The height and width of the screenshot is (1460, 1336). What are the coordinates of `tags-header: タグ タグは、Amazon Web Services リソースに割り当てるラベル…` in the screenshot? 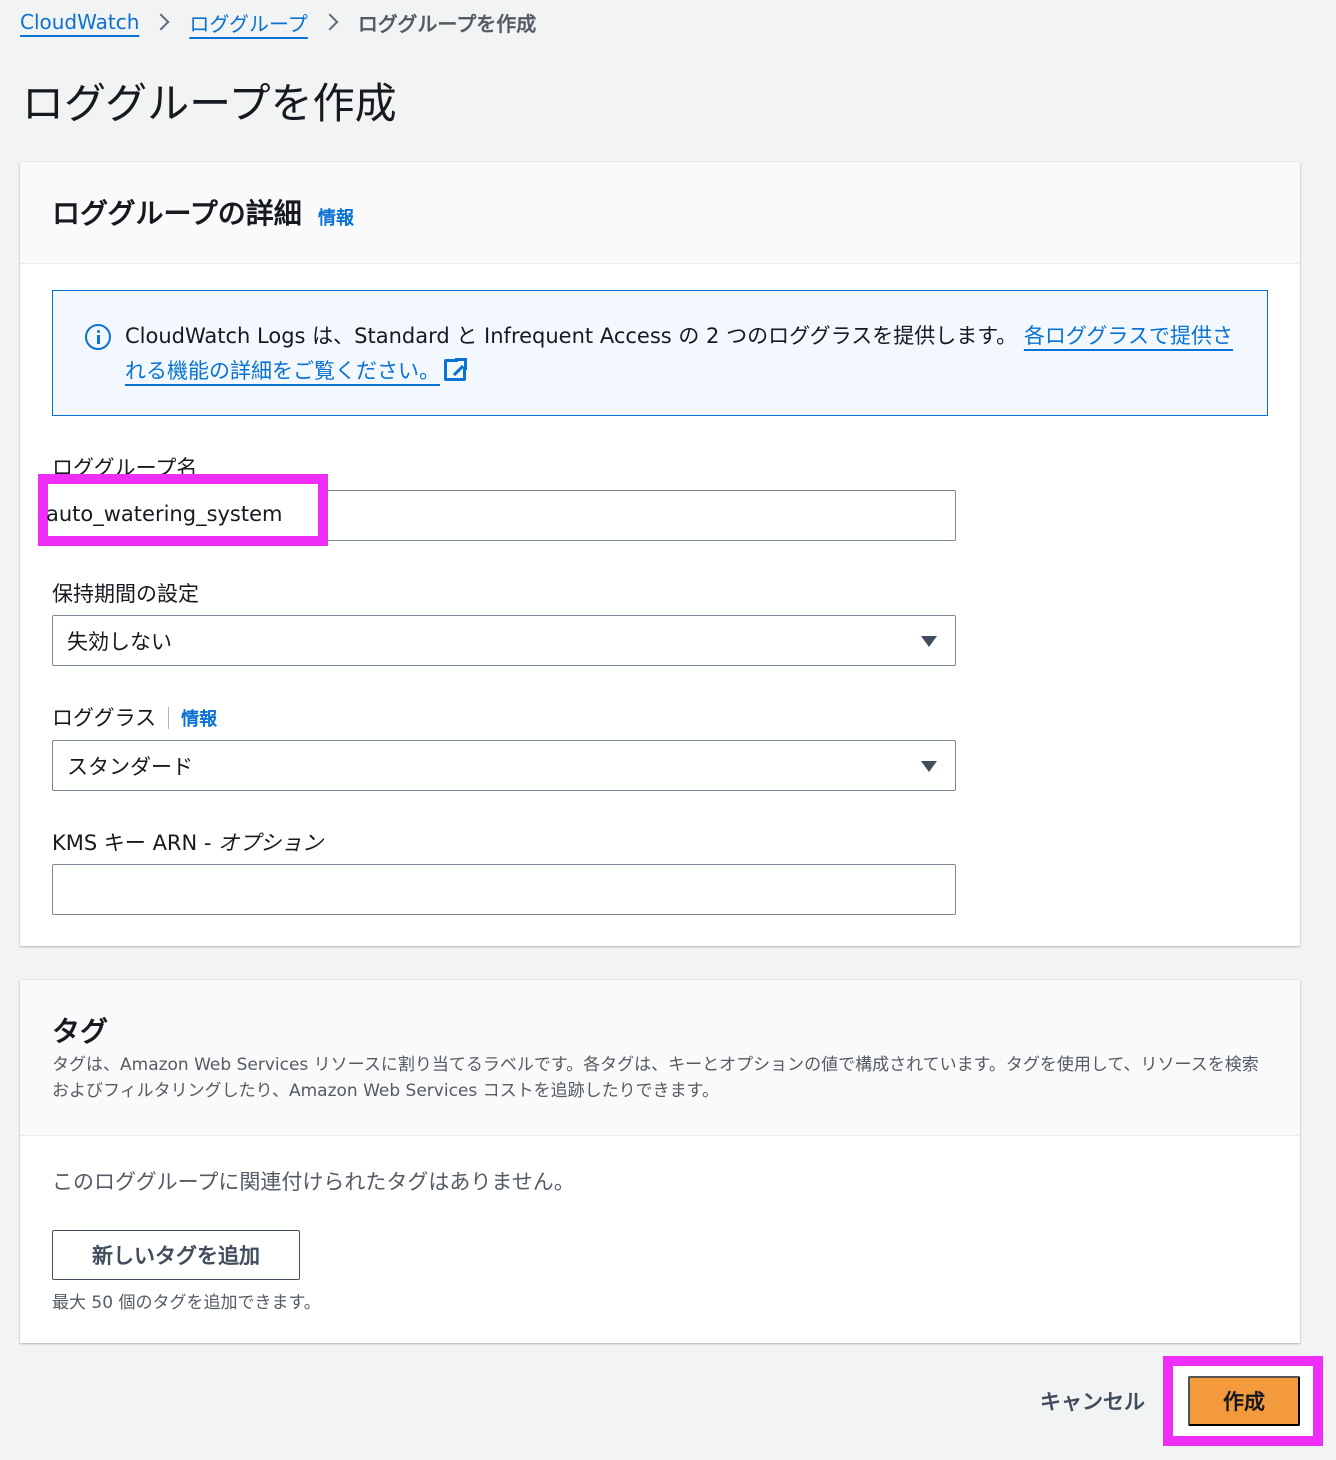 It's located at (660, 1058).